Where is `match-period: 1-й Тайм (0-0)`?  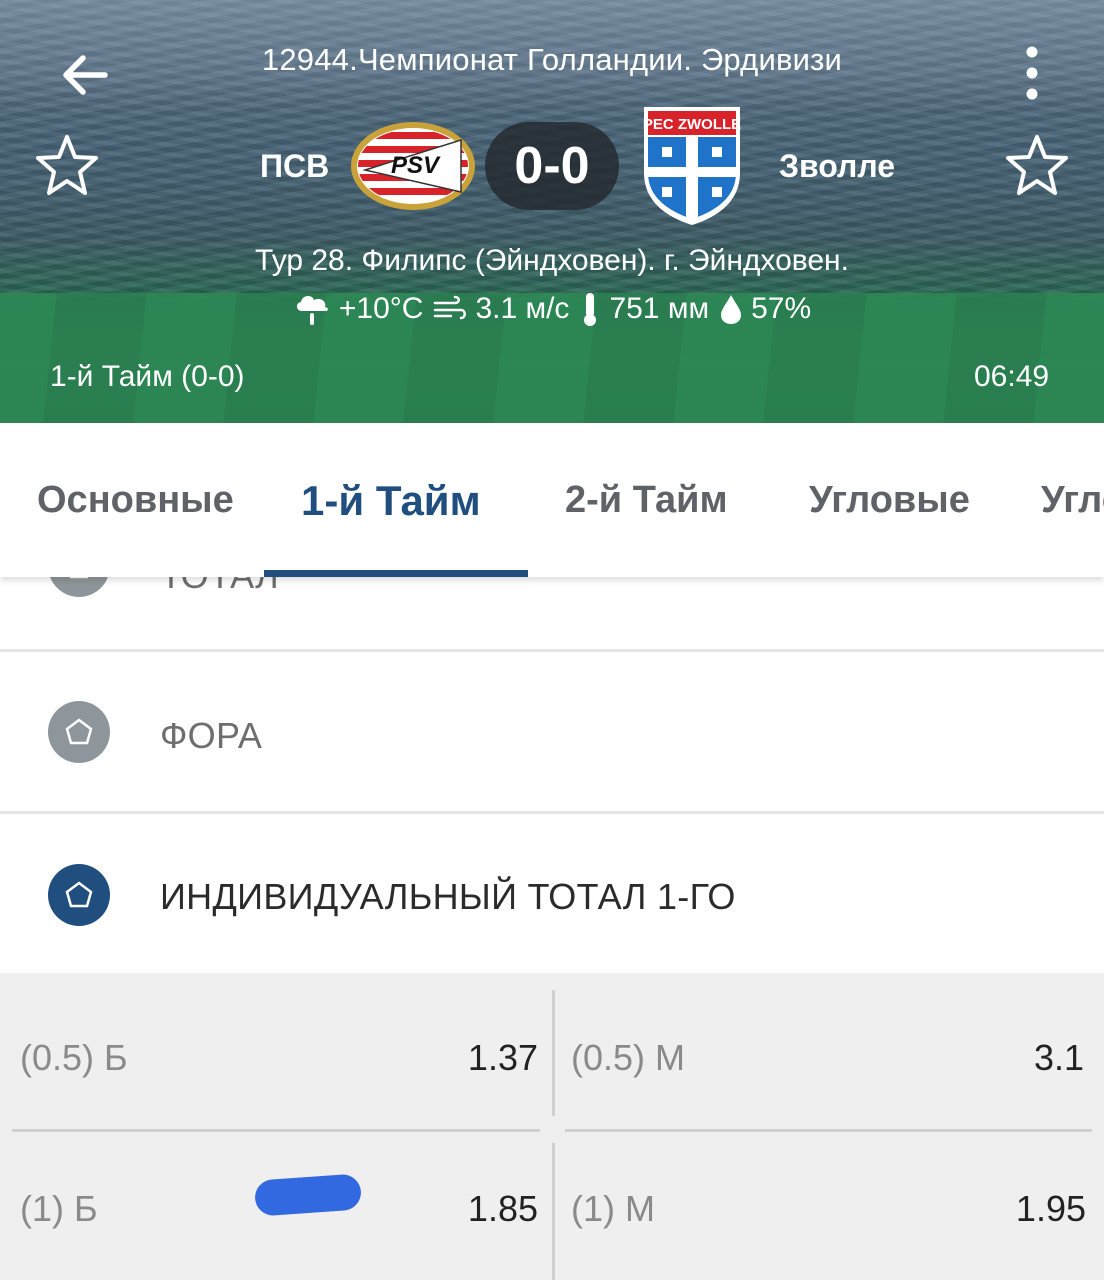
match-period: 1-й Тайм (0-0) is located at coordinates (147, 376).